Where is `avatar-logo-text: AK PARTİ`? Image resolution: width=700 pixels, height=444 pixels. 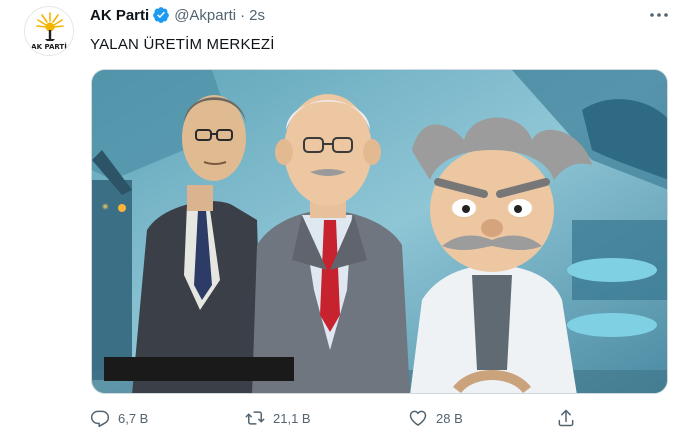
avatar-logo-text: AK PARTİ is located at coordinates (49, 47).